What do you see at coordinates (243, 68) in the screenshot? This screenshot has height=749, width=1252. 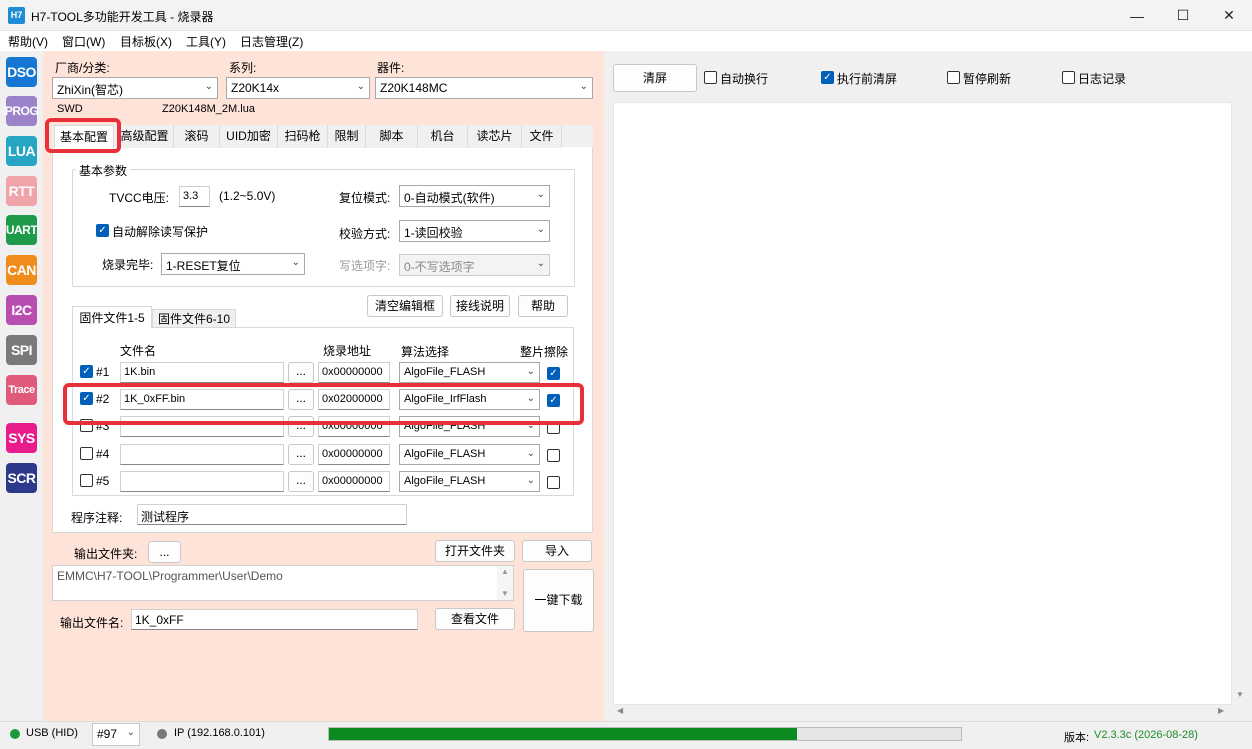 I see `series-label: 系列:` at bounding box center [243, 68].